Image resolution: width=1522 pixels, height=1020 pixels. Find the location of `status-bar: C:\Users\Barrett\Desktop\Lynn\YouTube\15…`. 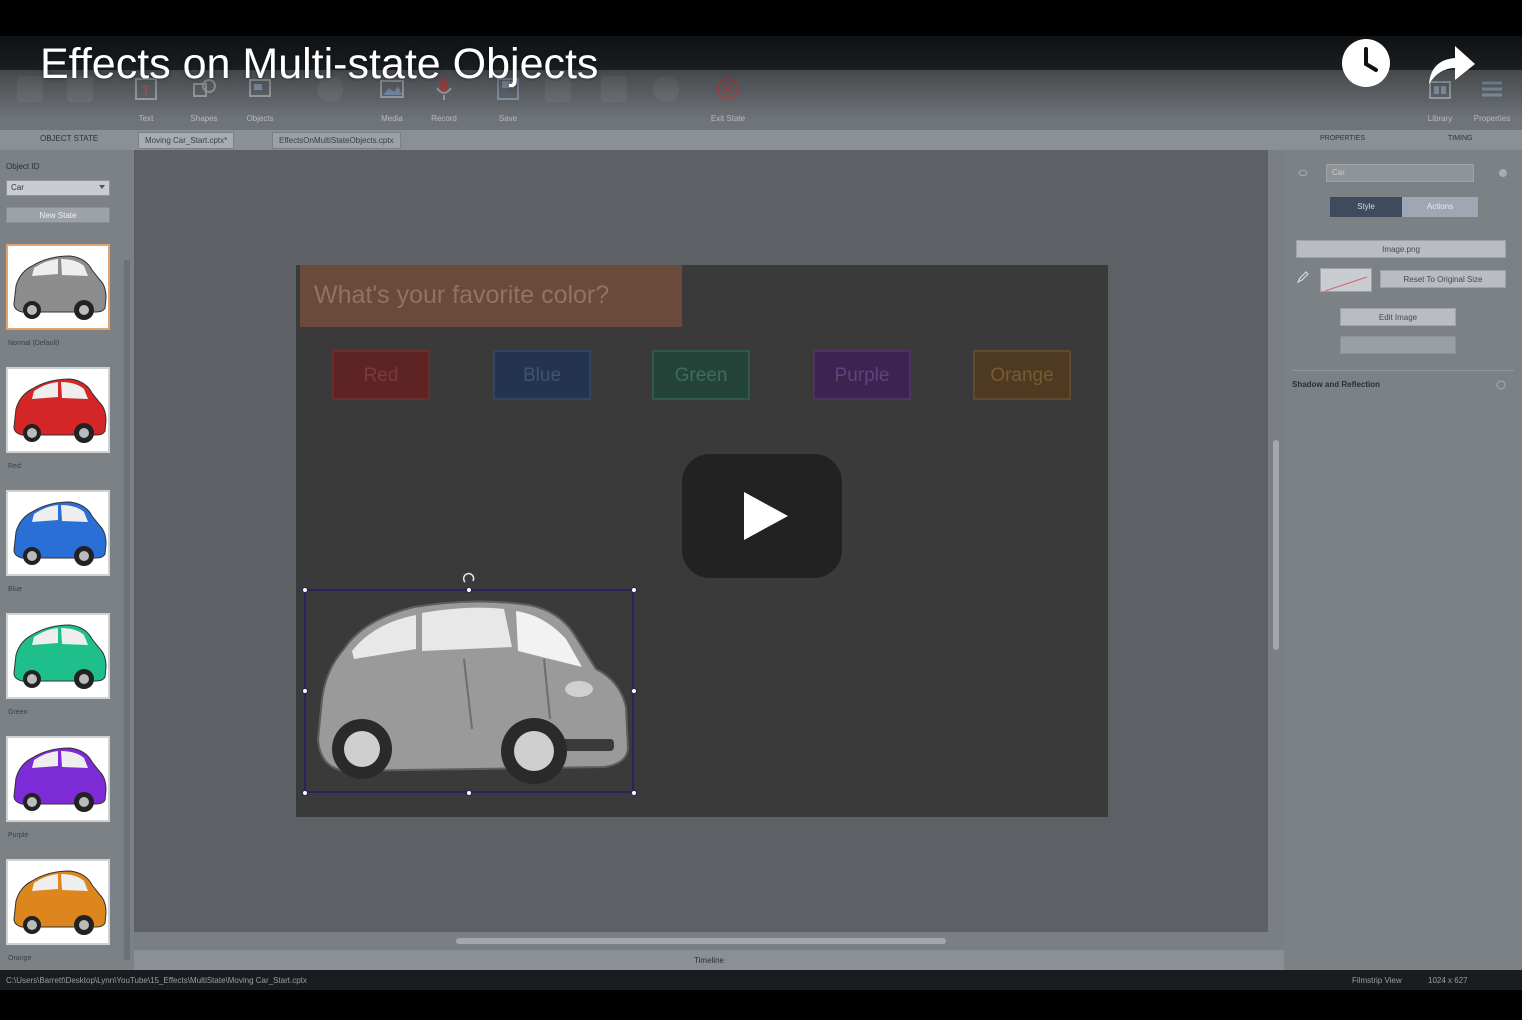

status-bar: C:\Users\Barrett\Desktop\Lynn\YouTube\15… is located at coordinates (761, 980).